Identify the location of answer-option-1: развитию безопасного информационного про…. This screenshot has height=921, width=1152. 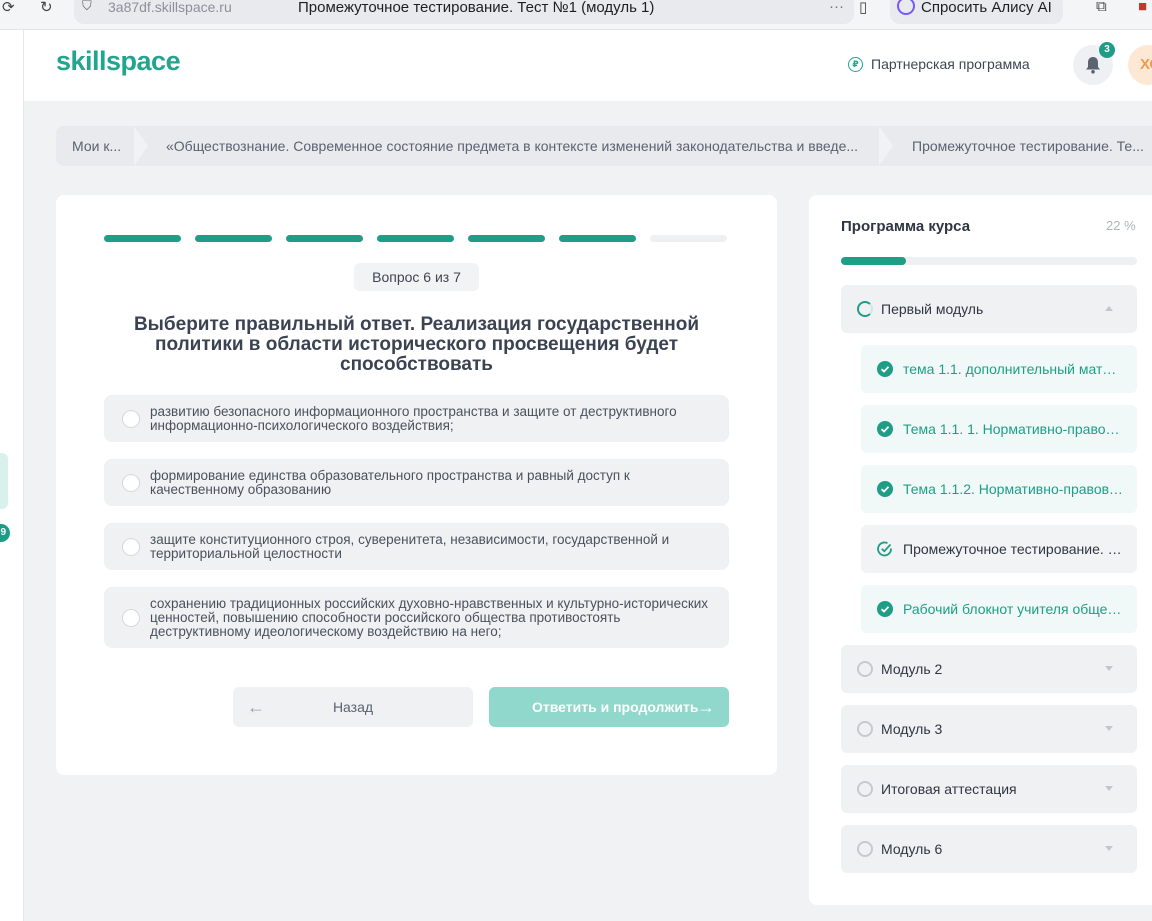
(416, 418).